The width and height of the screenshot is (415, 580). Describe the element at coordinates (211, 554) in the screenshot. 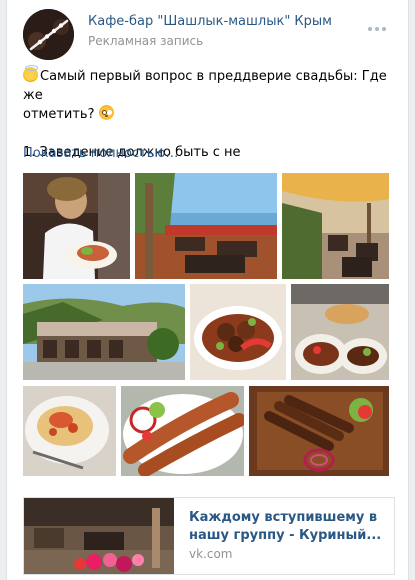

I see `link-domain: vk.com` at that location.